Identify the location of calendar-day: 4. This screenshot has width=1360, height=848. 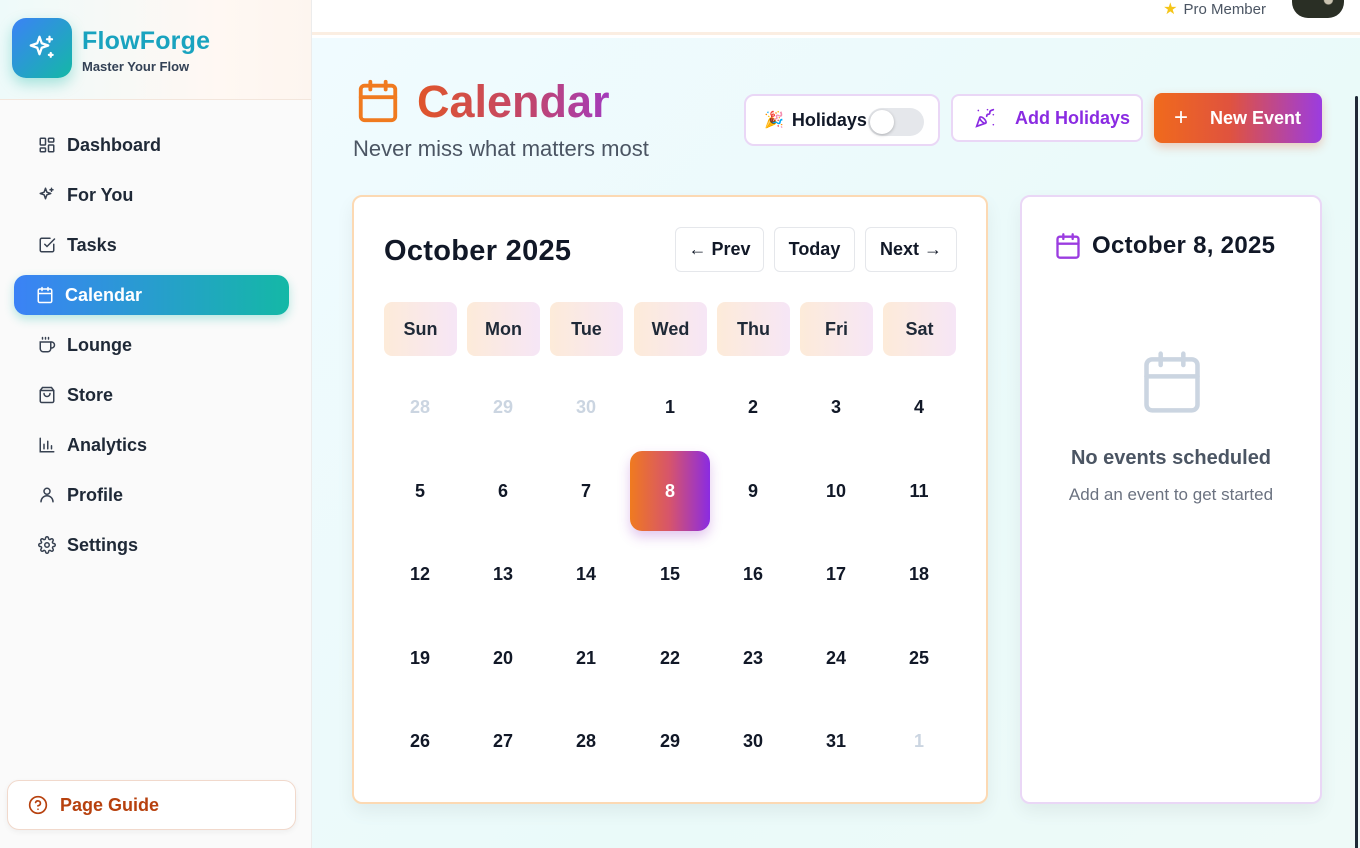
(919, 407).